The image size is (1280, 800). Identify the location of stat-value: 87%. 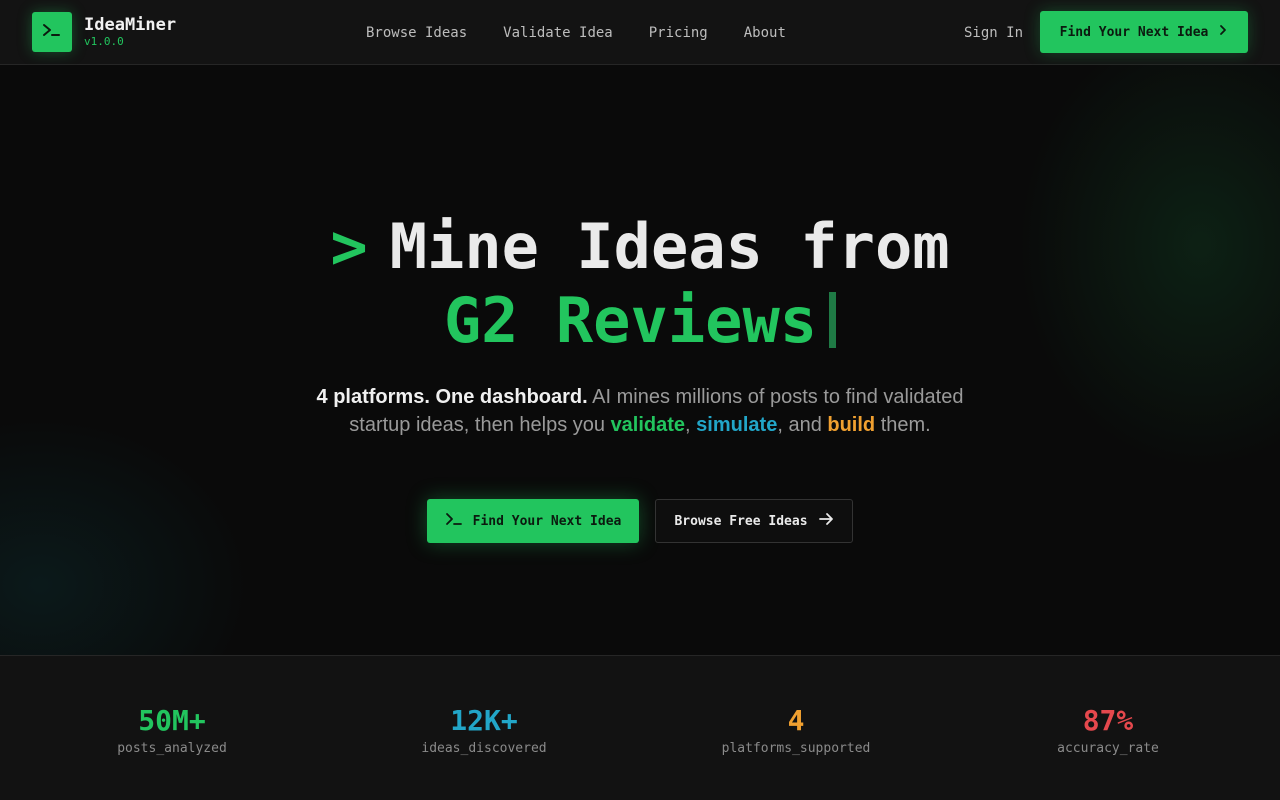
(1108, 720).